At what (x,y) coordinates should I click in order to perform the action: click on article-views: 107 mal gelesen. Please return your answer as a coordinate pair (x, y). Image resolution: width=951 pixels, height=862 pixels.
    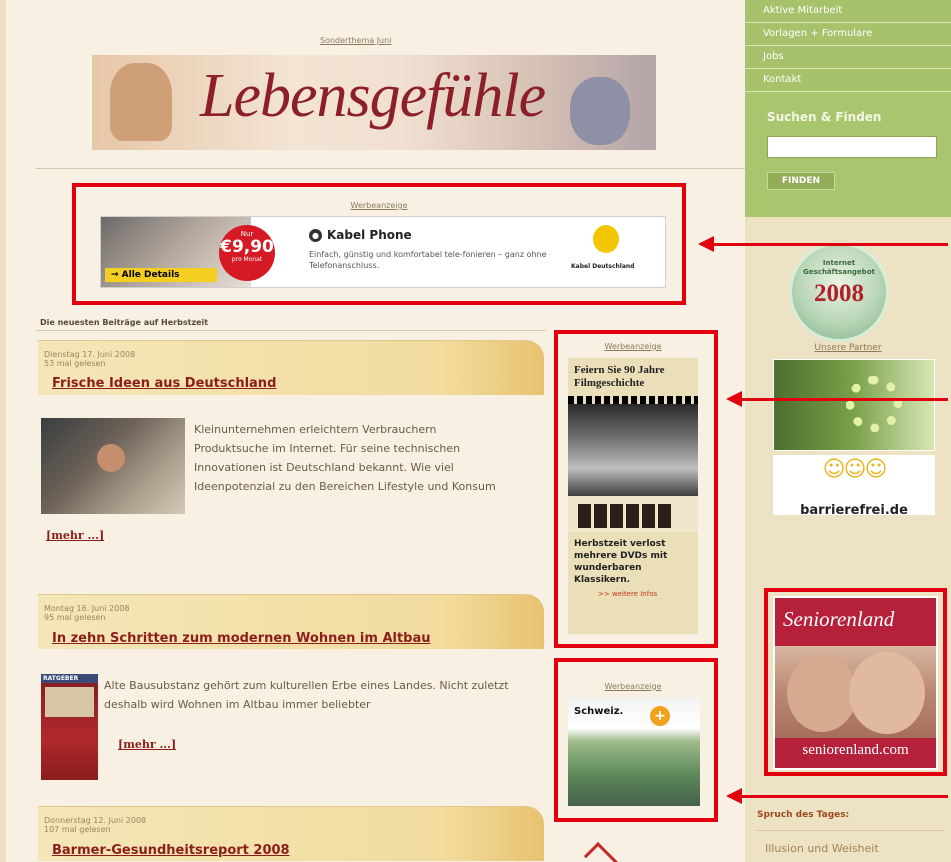
    Looking at the image, I should click on (77, 829).